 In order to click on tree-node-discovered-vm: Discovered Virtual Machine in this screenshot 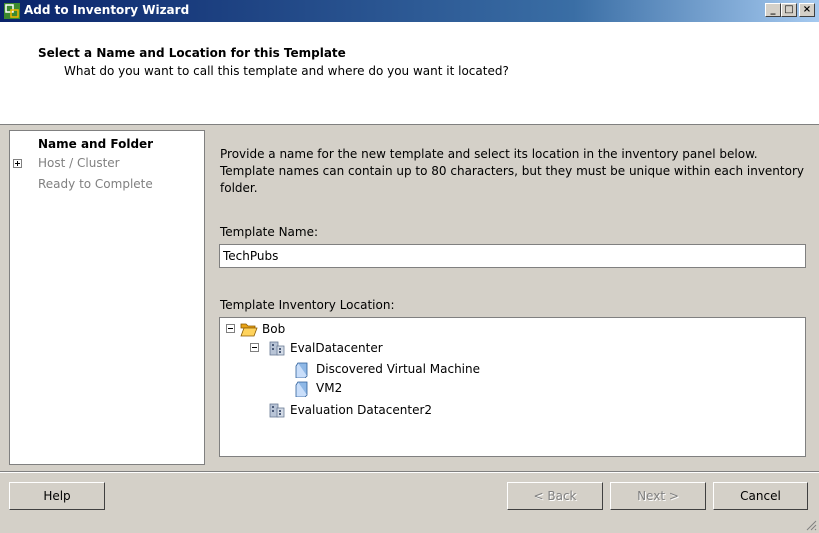, I will do `click(414, 369)`.